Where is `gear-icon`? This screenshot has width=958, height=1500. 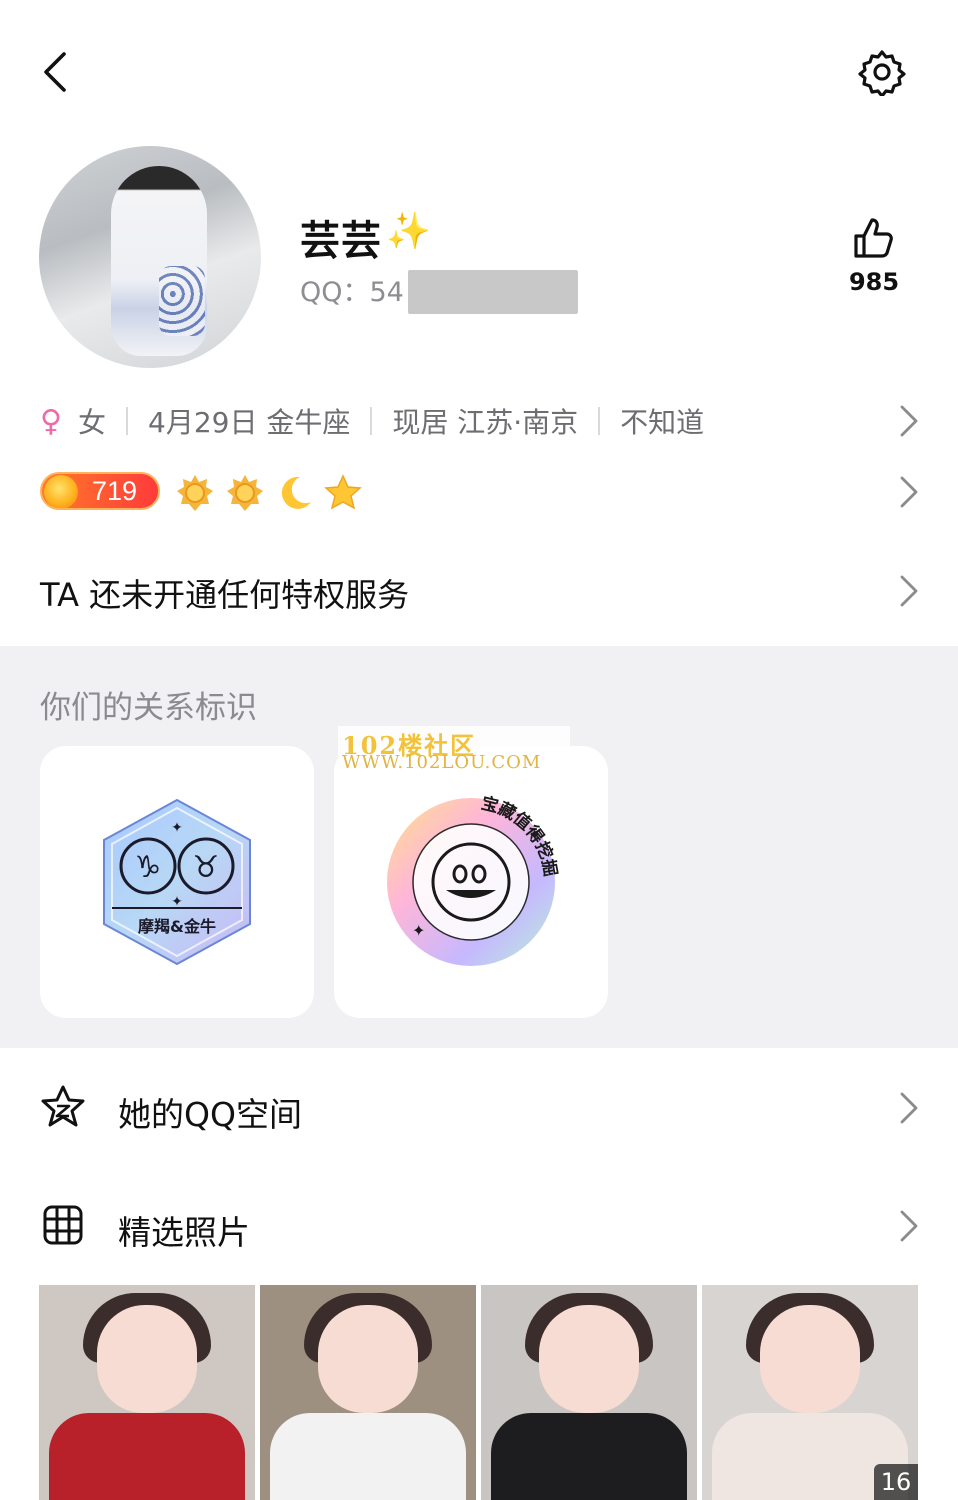
gear-icon is located at coordinates (882, 74).